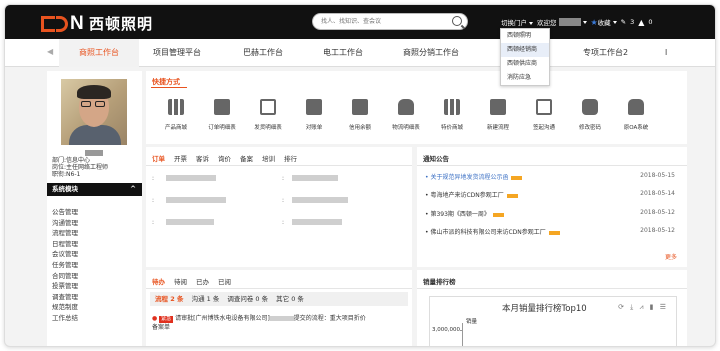 The width and height of the screenshot is (720, 351). What do you see at coordinates (177, 53) in the screenshot?
I see `nav-tab-project: 项目管理平台` at bounding box center [177, 53].